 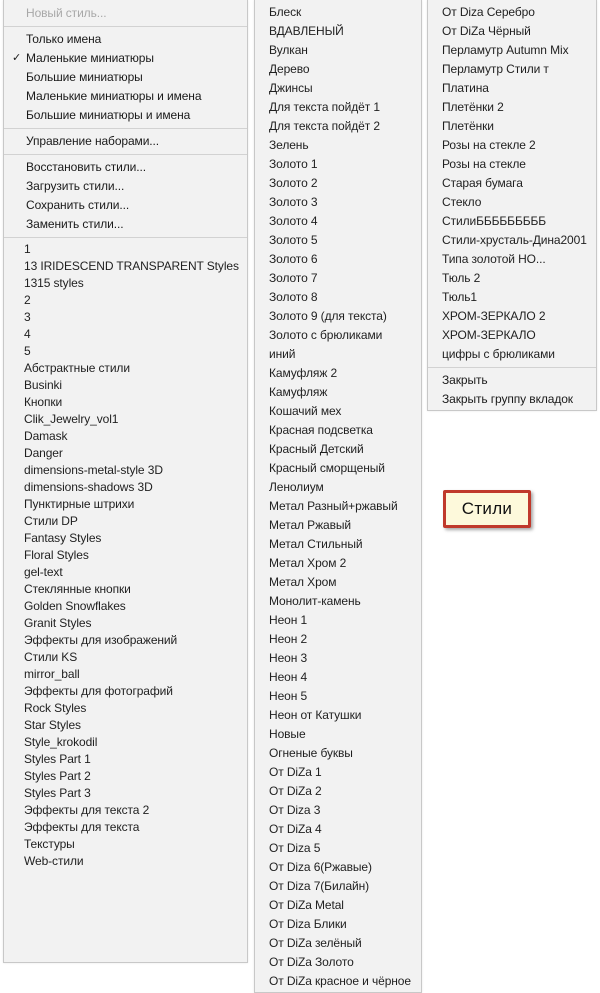 I want to click on menu-item-large-thumbnail: Большие миниатюры, so click(x=125, y=77).